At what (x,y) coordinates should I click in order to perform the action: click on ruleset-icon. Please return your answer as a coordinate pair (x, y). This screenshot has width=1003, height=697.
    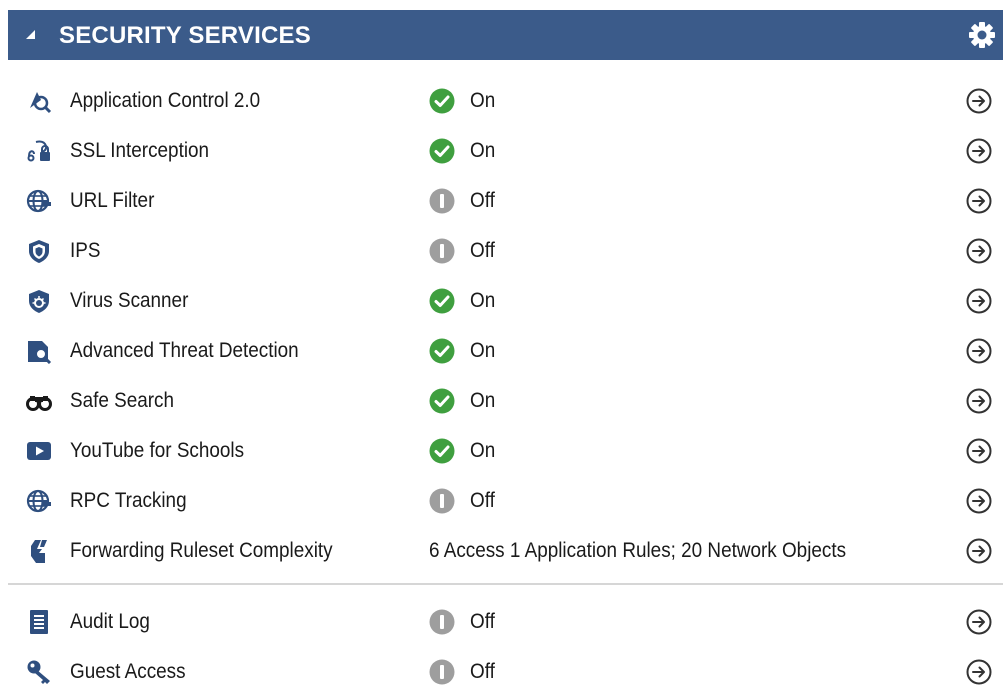
    Looking at the image, I should click on (39, 551).